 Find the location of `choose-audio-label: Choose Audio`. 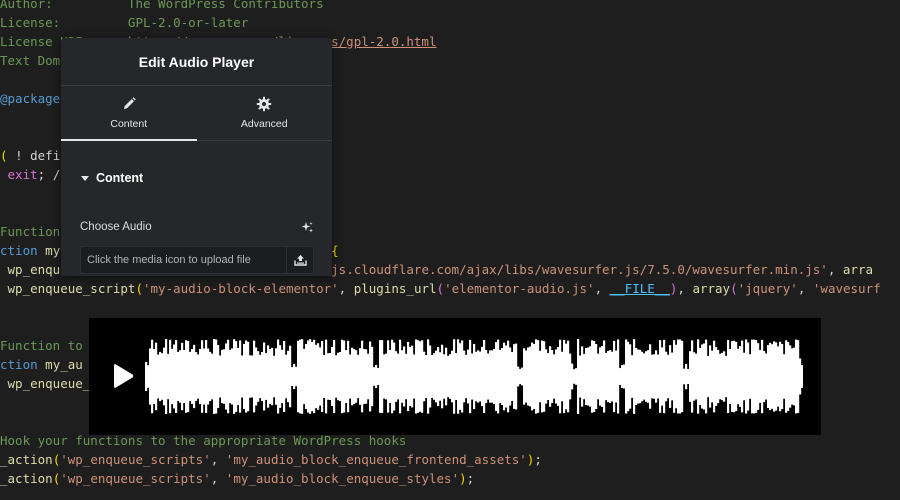

choose-audio-label: Choose Audio is located at coordinates (116, 227).